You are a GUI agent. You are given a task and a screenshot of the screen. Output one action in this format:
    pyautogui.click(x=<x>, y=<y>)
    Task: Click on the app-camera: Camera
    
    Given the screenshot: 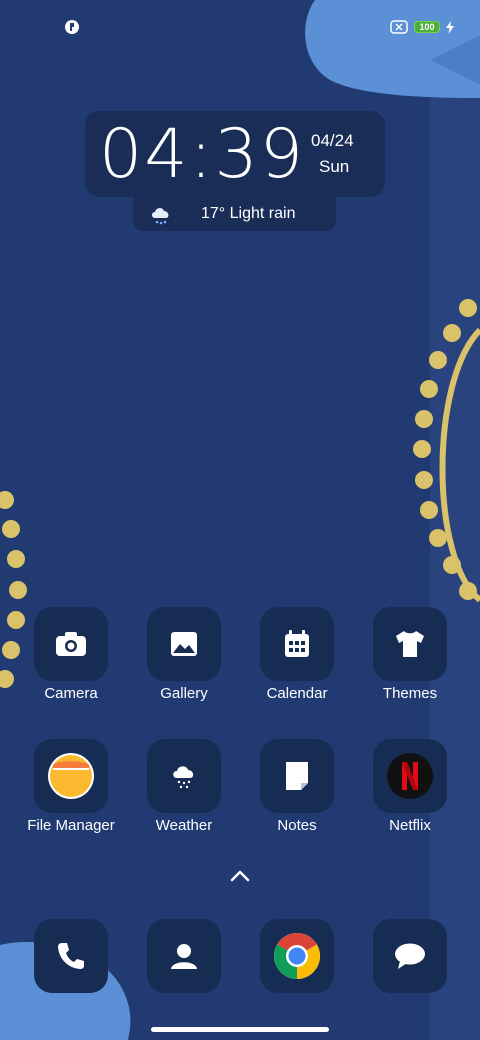 What is the action you would take?
    pyautogui.click(x=71, y=662)
    